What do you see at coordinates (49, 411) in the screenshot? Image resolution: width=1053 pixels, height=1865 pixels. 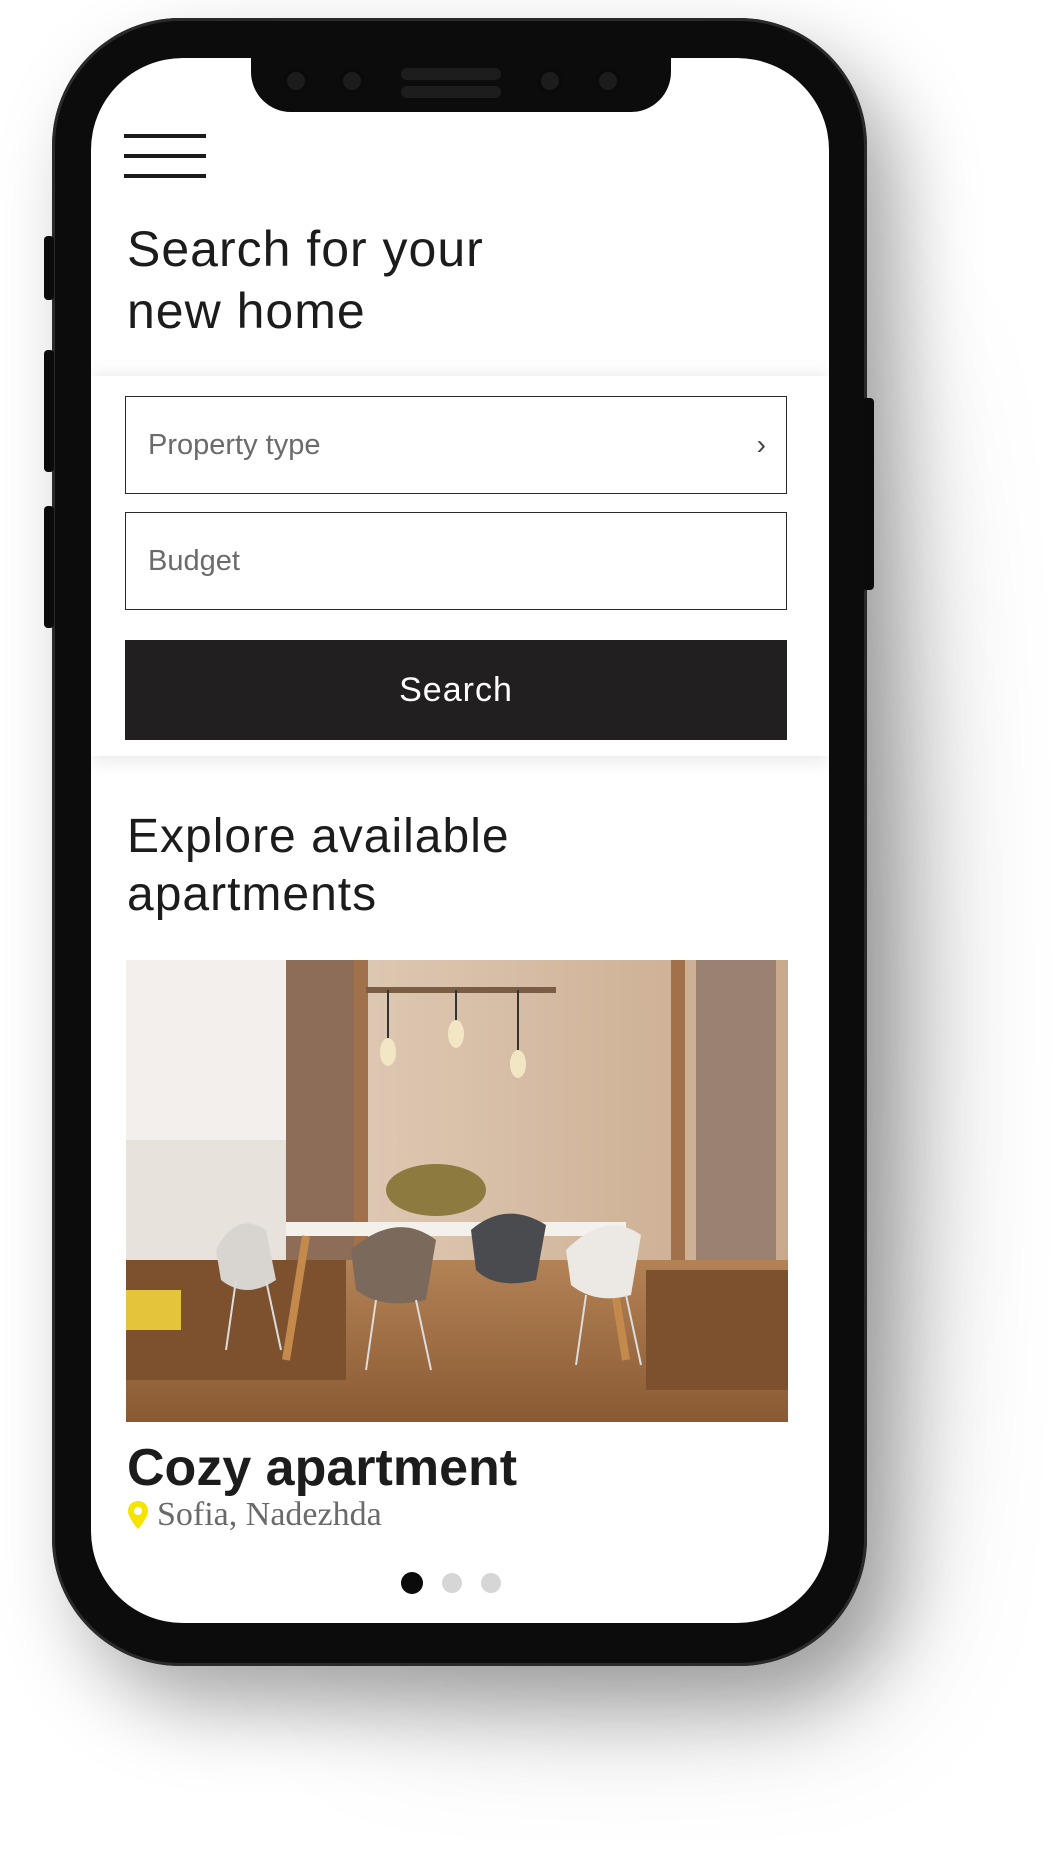 I see `phone-side-button-volume-up` at bounding box center [49, 411].